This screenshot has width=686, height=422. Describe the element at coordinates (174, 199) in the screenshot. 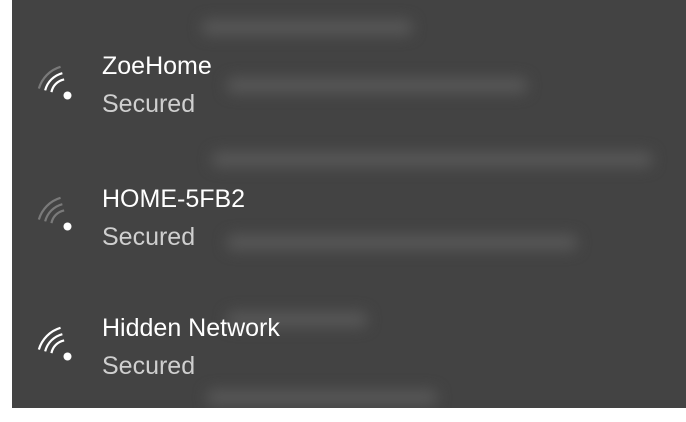

I see `network-ssid: HOME-5FB2` at that location.